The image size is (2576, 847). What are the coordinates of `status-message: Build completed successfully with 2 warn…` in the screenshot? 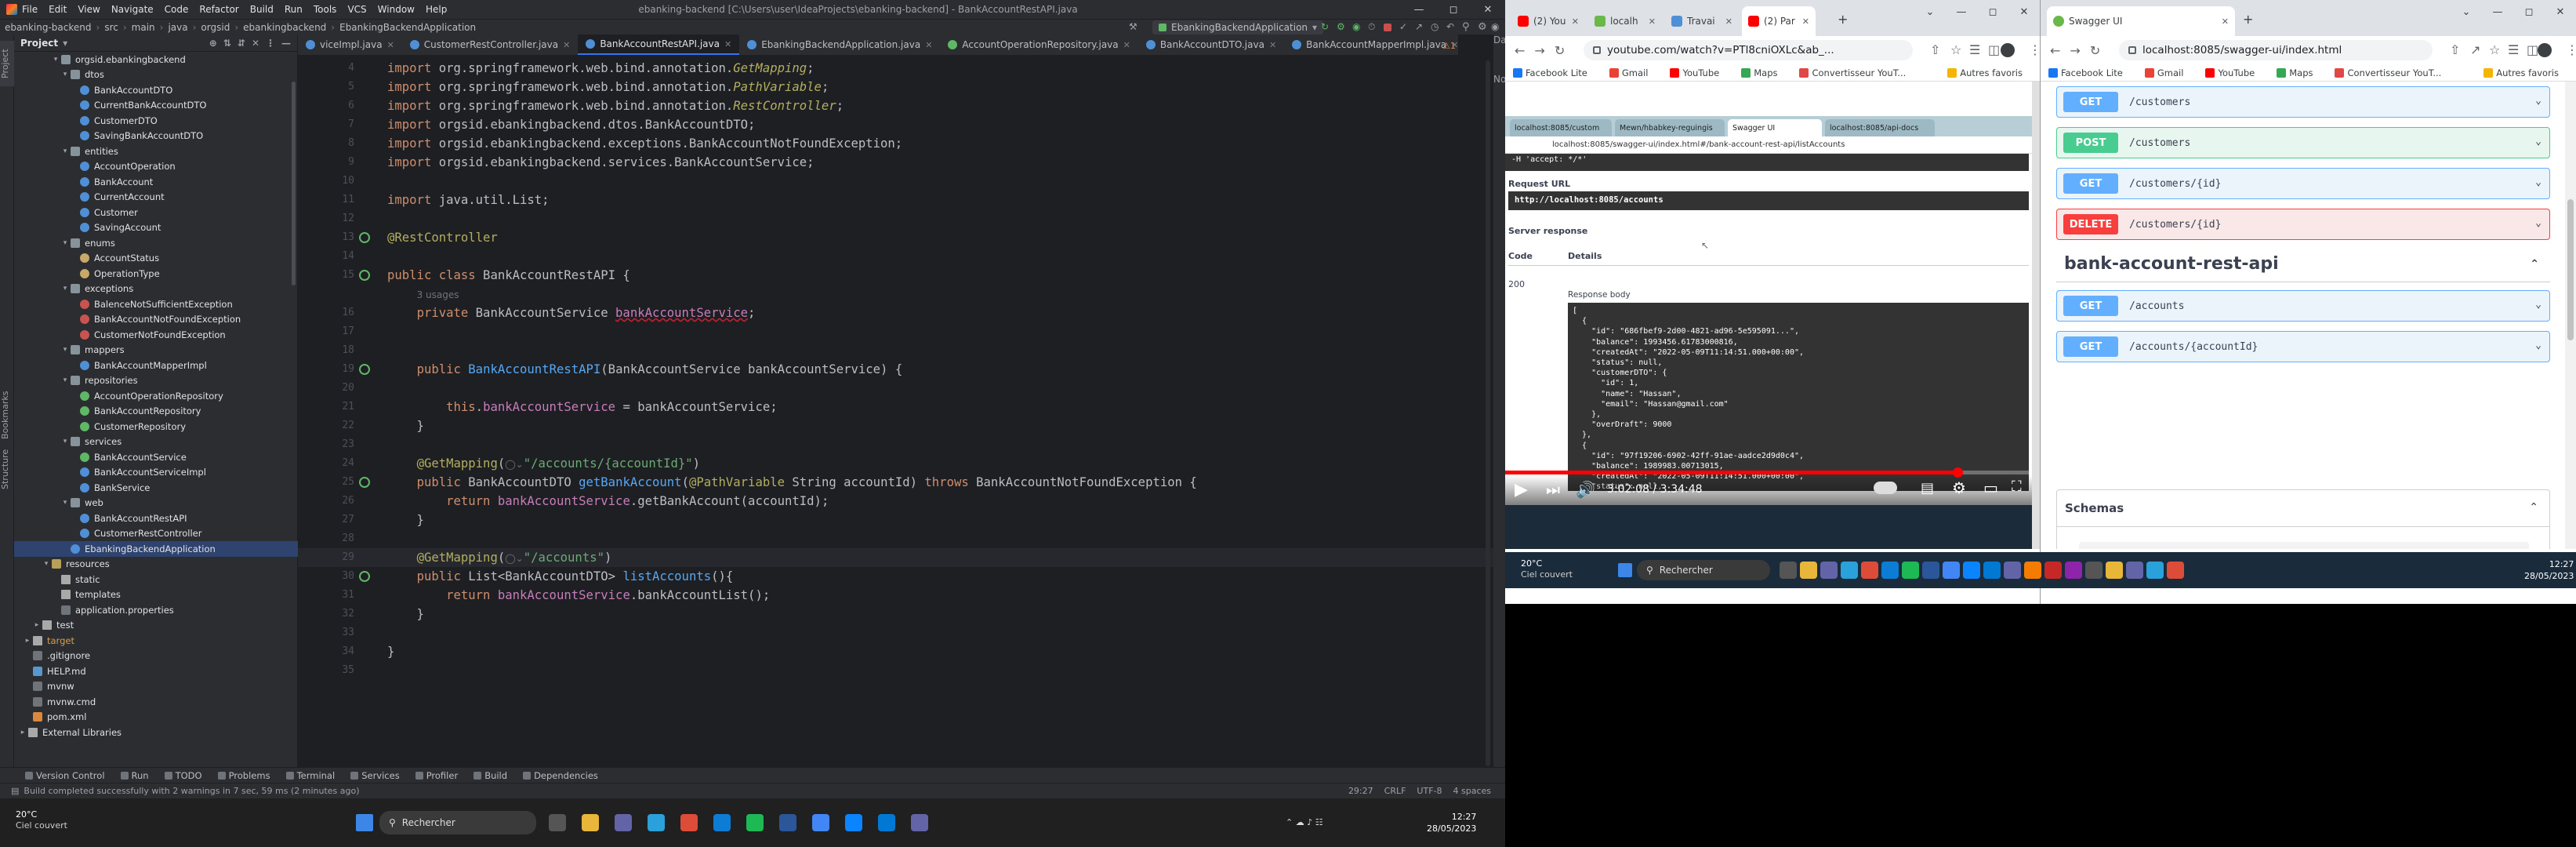 It's located at (192, 791).